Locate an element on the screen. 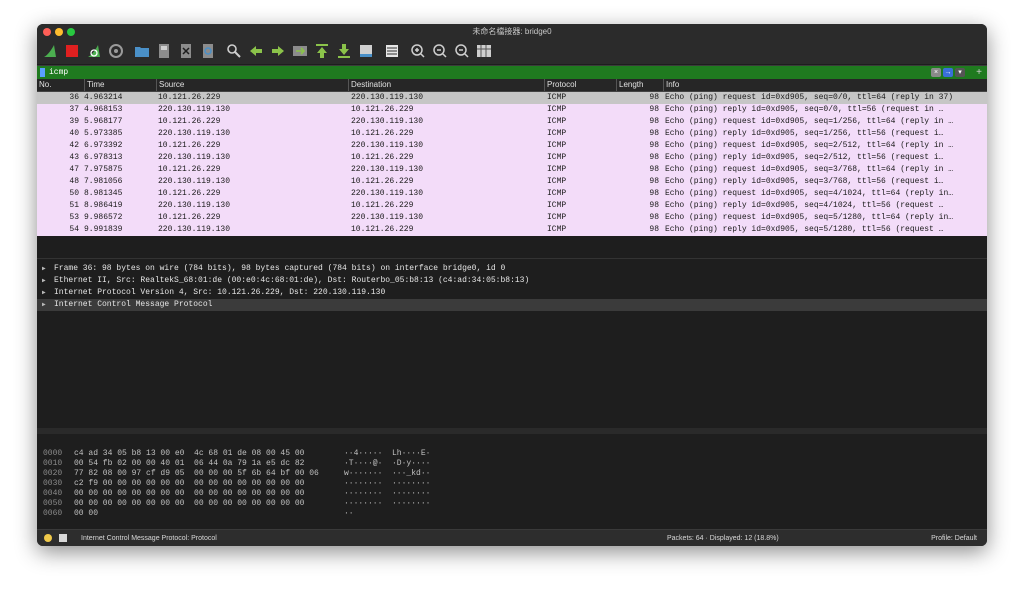 This screenshot has height=595, width=1024. apply-filter-icon: → is located at coordinates (948, 72).